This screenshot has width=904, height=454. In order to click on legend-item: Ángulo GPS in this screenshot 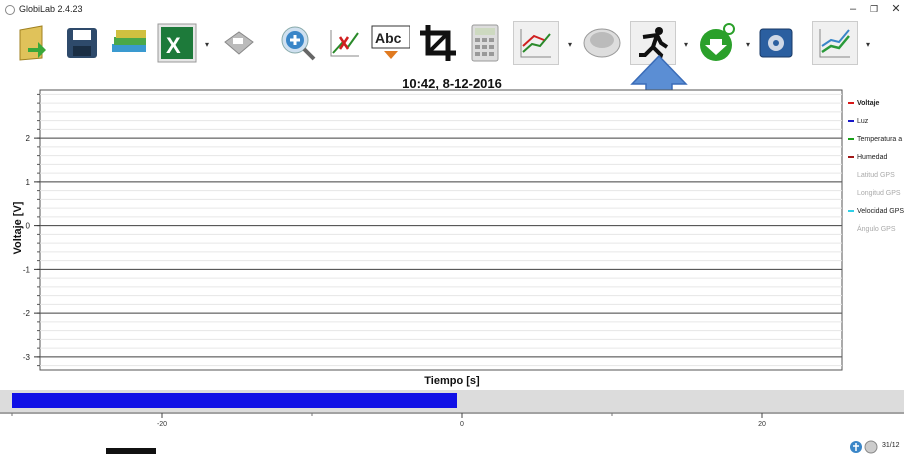, I will do `click(876, 229)`.